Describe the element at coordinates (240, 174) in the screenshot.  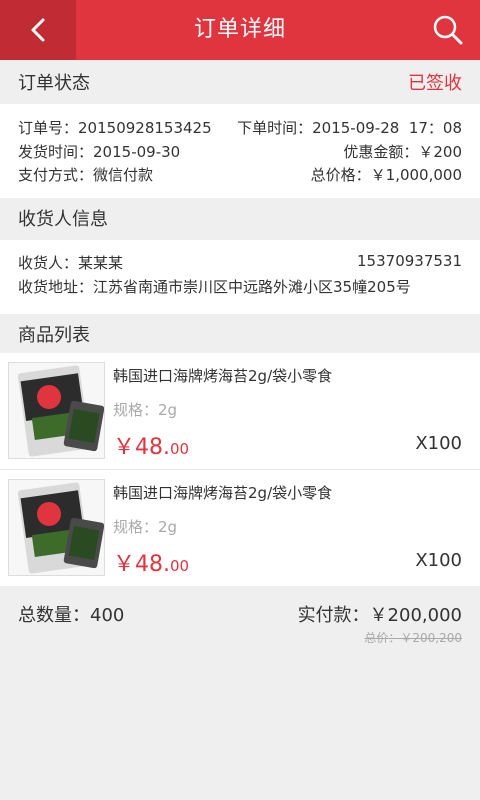
I see `order-info-row-3: 支付方式：微信付款 总价格：￥1,000,000` at that location.